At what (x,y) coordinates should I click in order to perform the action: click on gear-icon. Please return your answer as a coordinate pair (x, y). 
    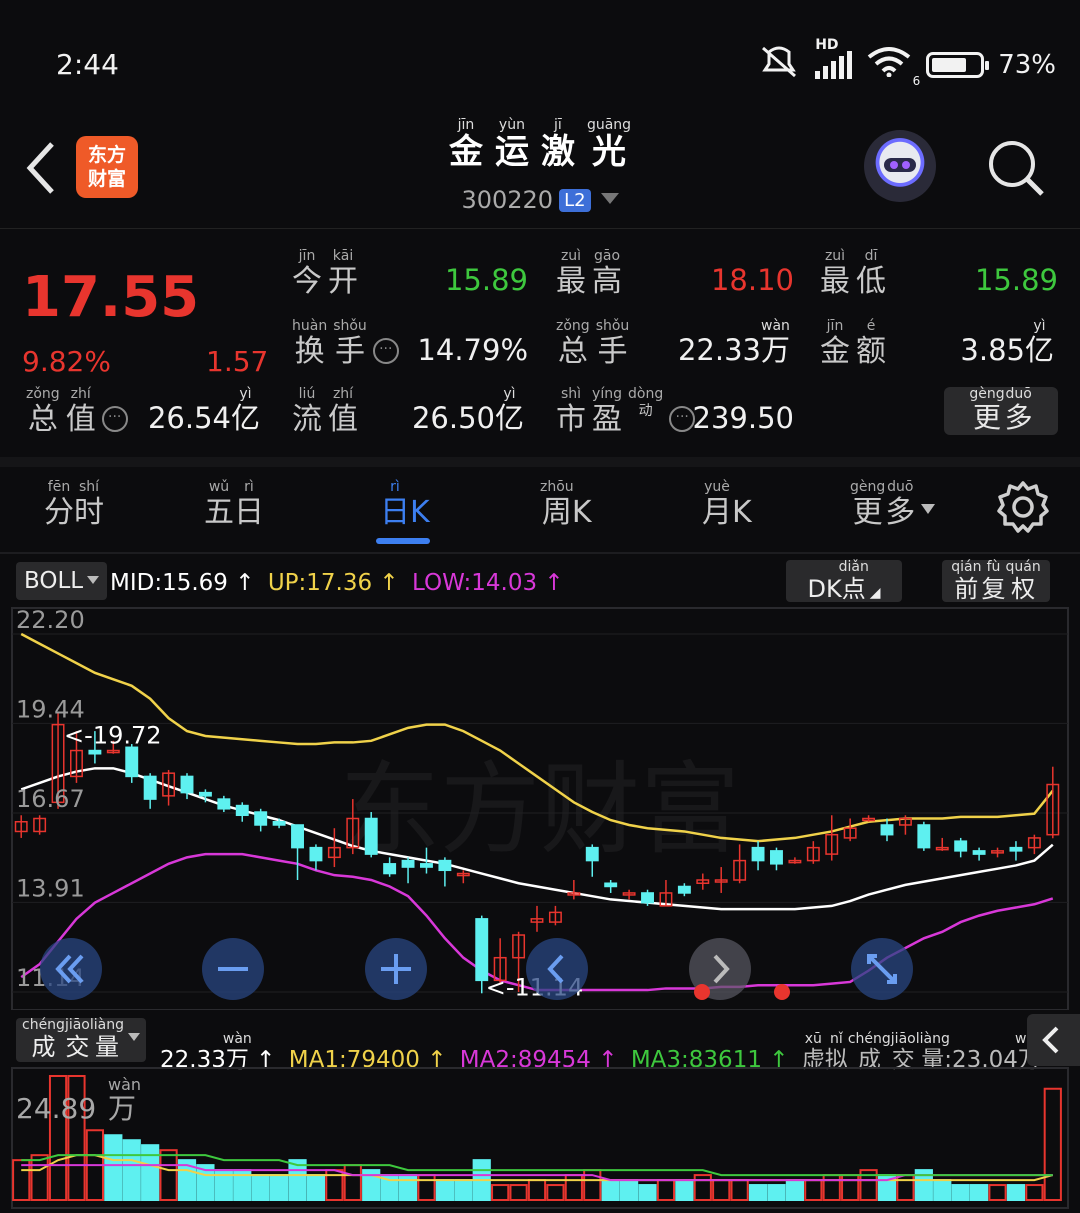
    Looking at the image, I should click on (1023, 507).